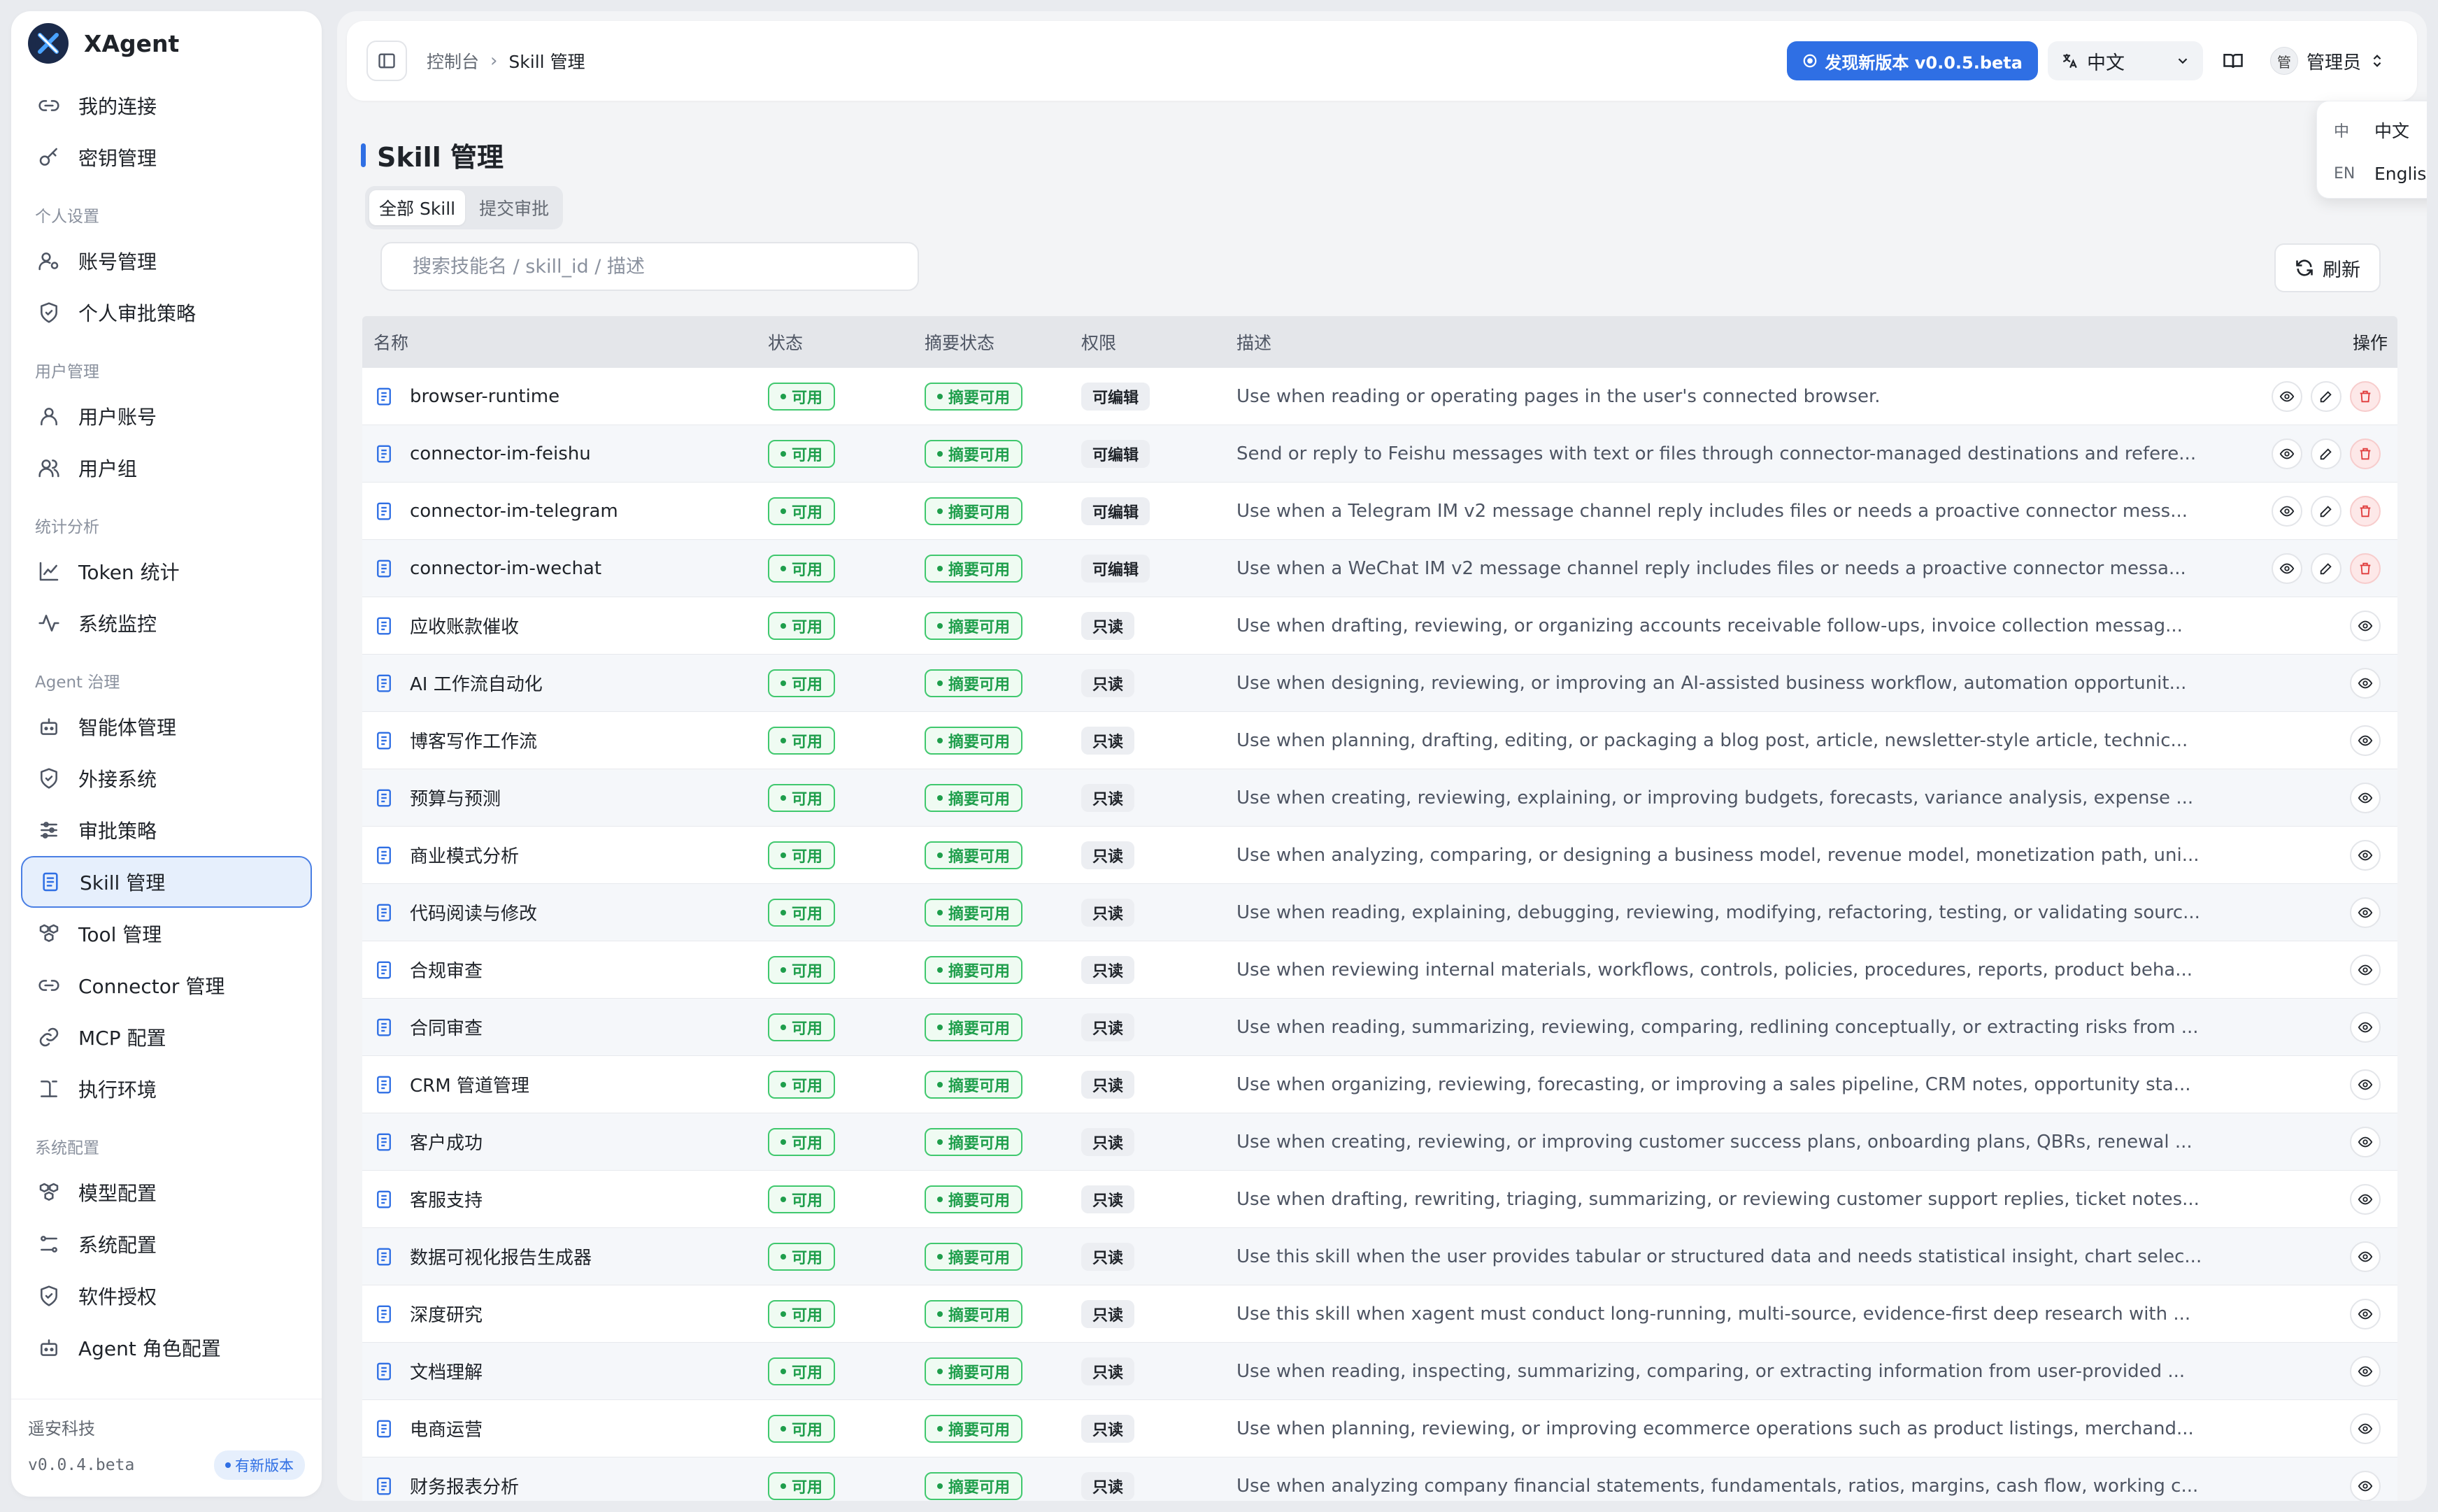 This screenshot has height=1512, width=2438. I want to click on sidebar-item-user-settings: 账号管理, so click(166, 261).